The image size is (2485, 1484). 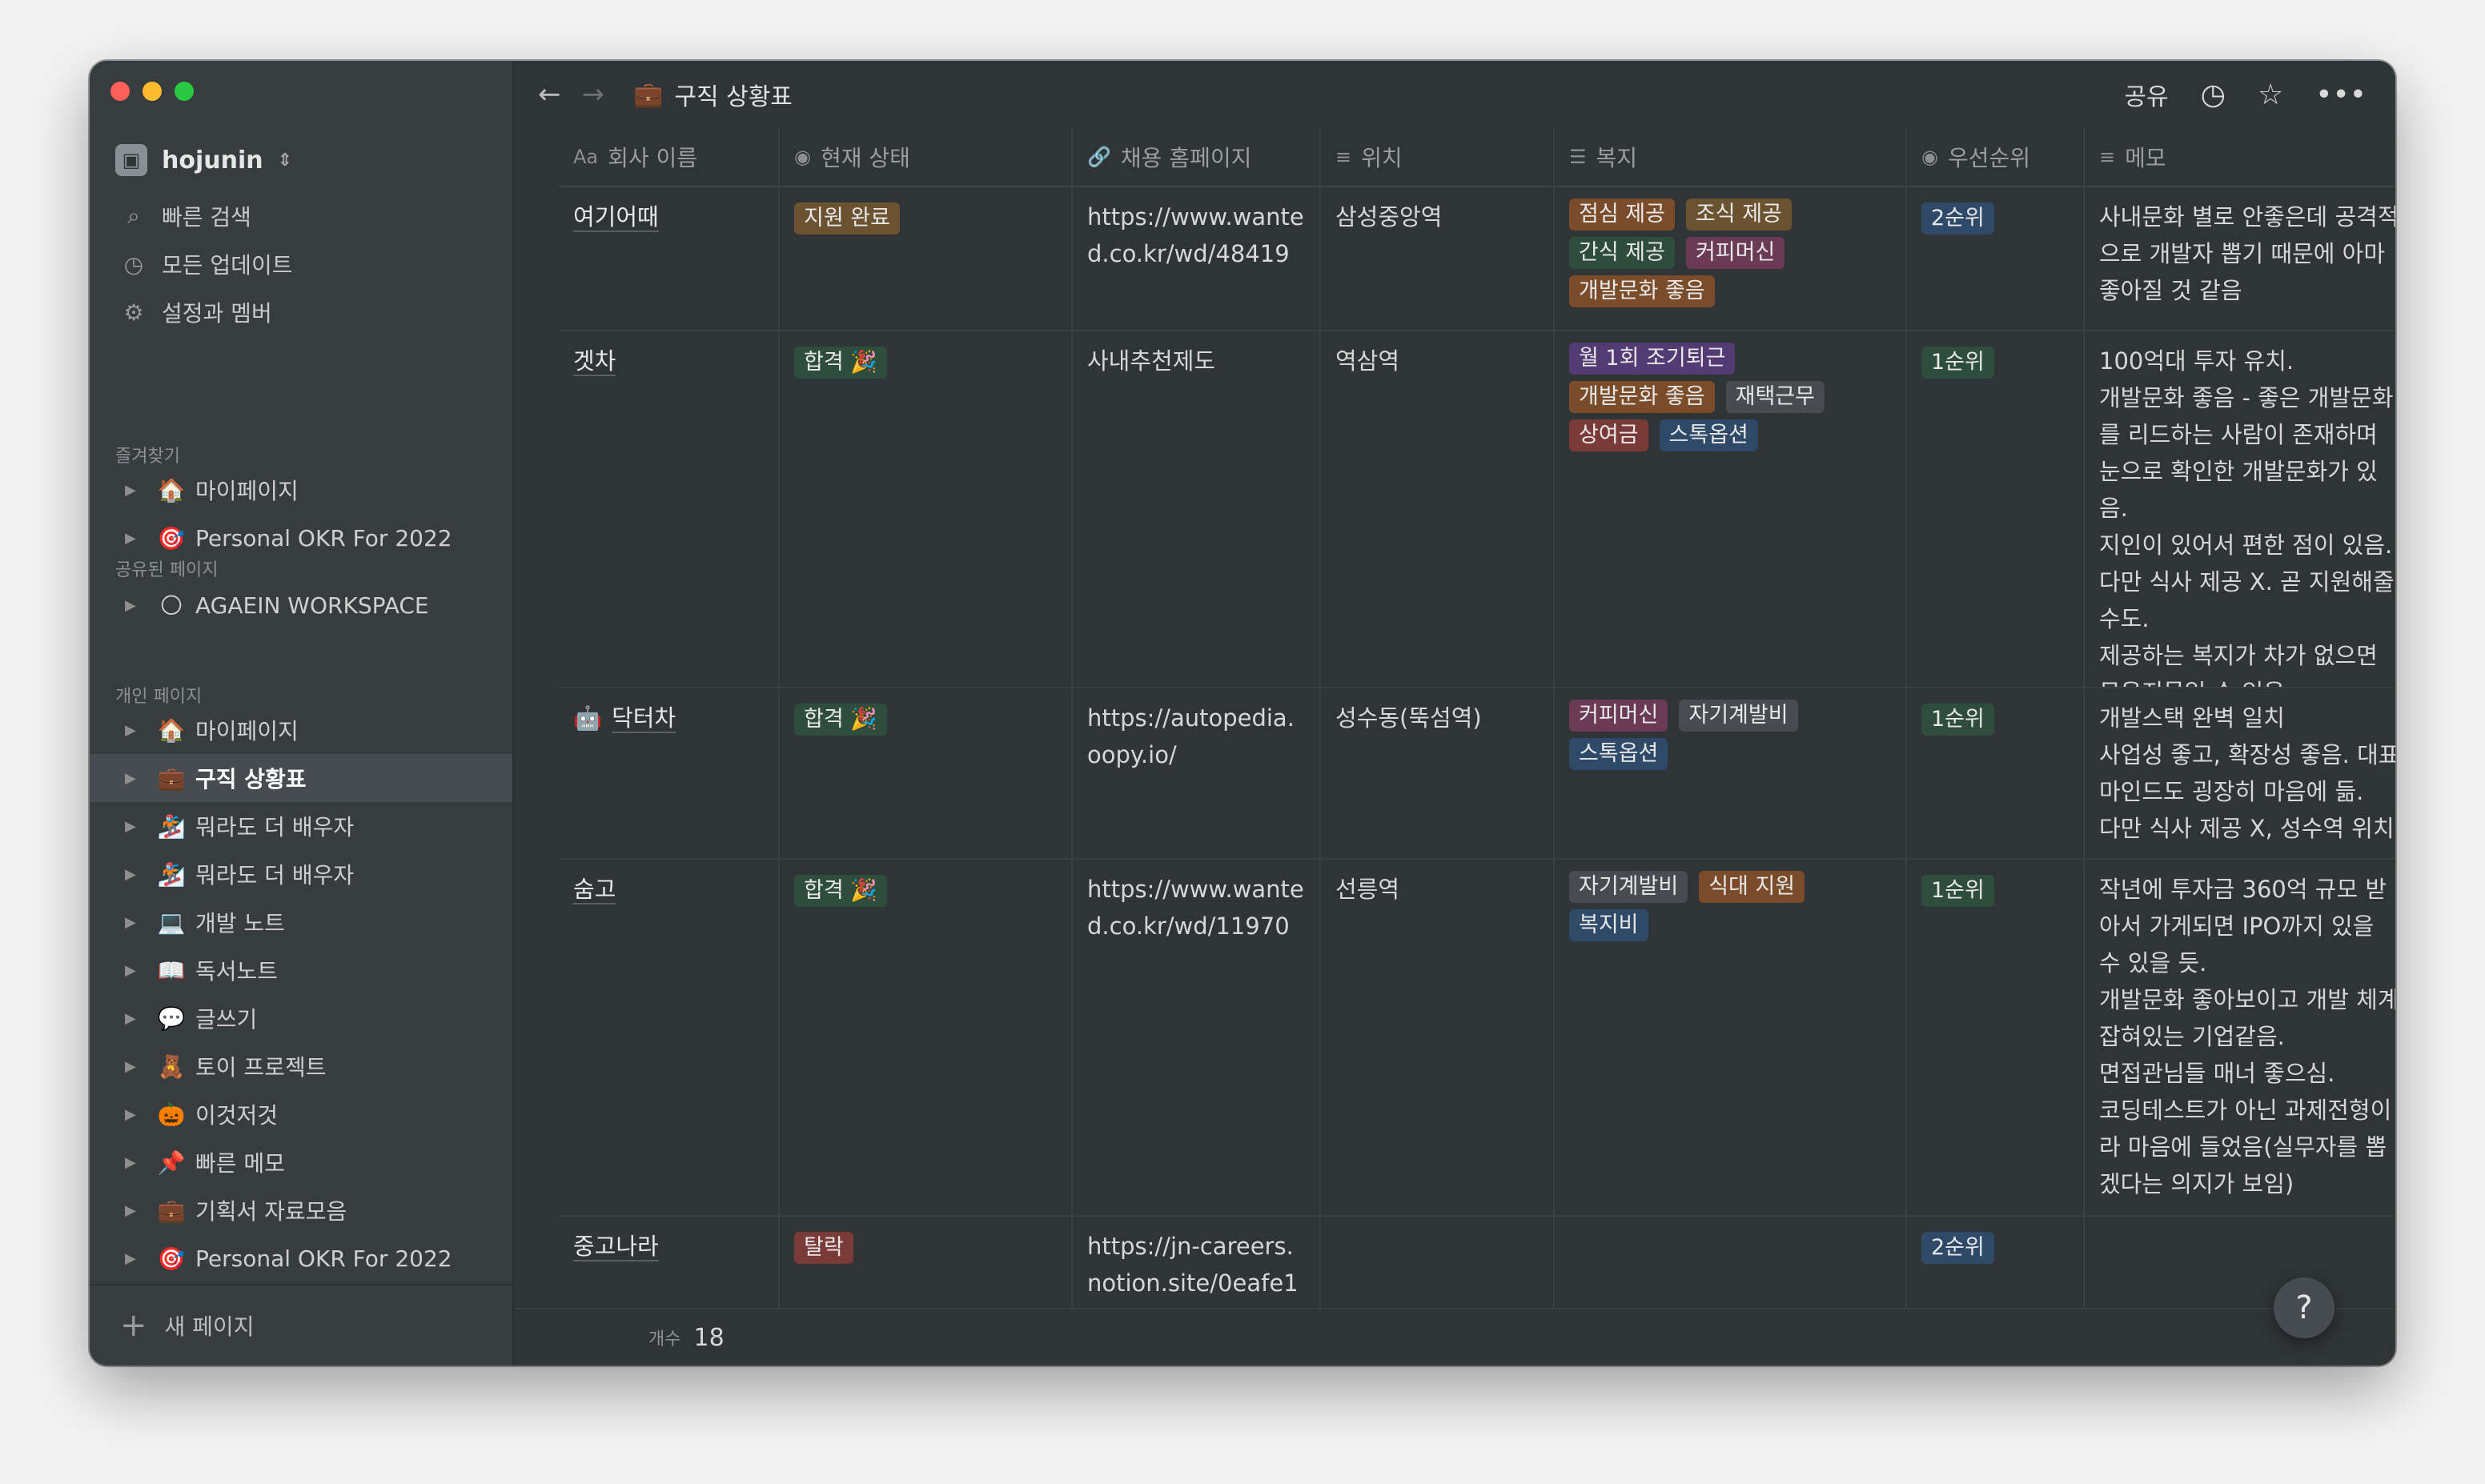 What do you see at coordinates (2213, 94) in the screenshot?
I see `history-clock-icon: ◷` at bounding box center [2213, 94].